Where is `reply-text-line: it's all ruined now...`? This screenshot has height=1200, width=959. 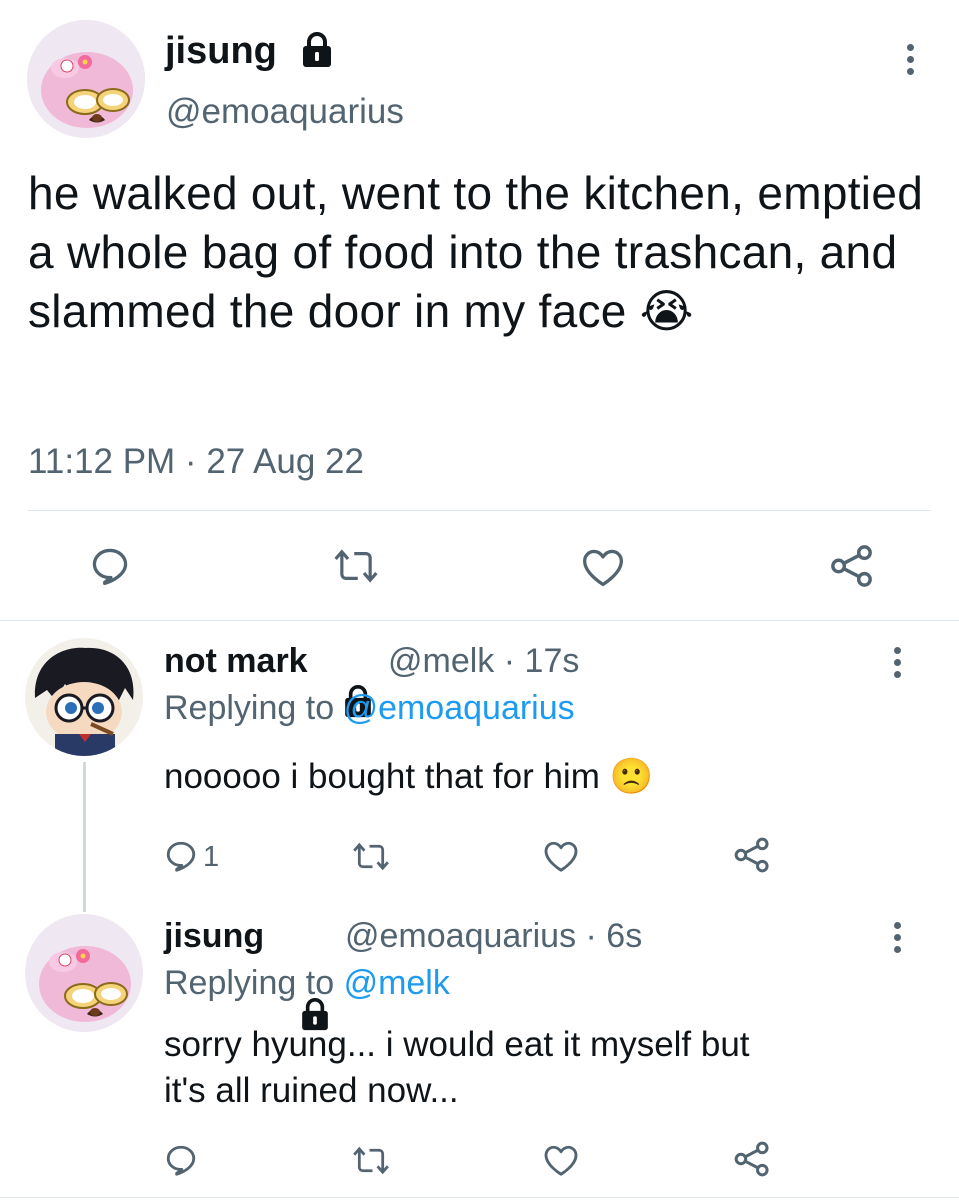
reply-text-line: it's all ruined now... is located at coordinates (311, 1090).